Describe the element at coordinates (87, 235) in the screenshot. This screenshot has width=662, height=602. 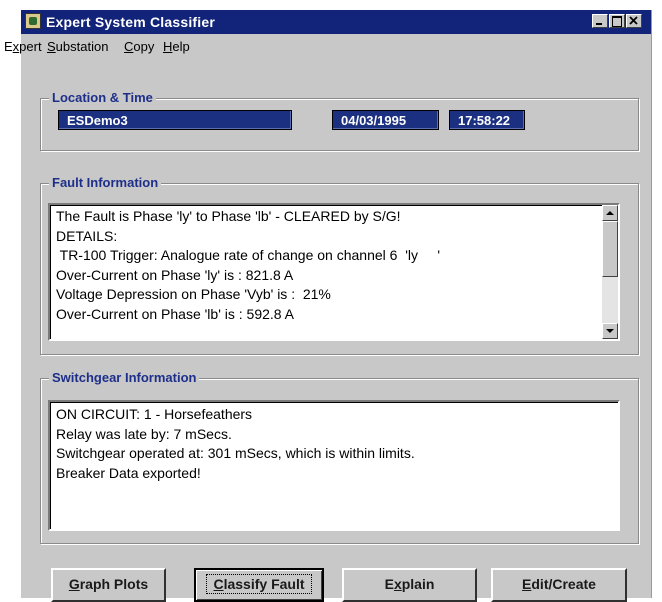
I see `fault-line: DETAILS:` at that location.